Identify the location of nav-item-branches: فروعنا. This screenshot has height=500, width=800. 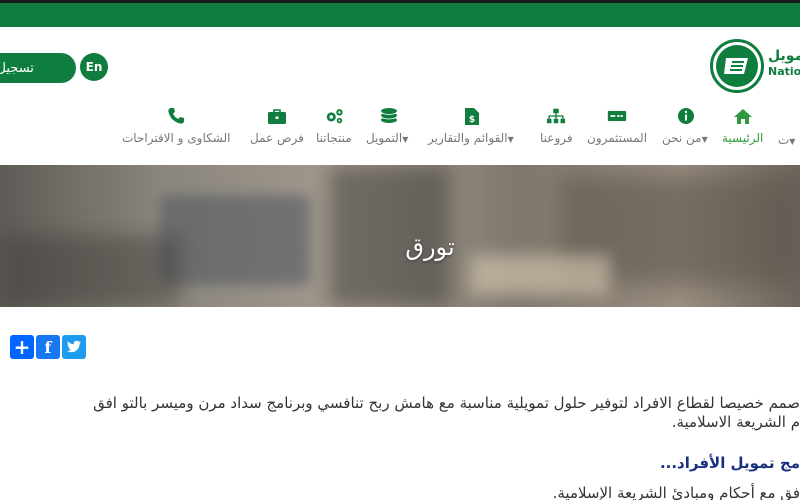
(556, 126).